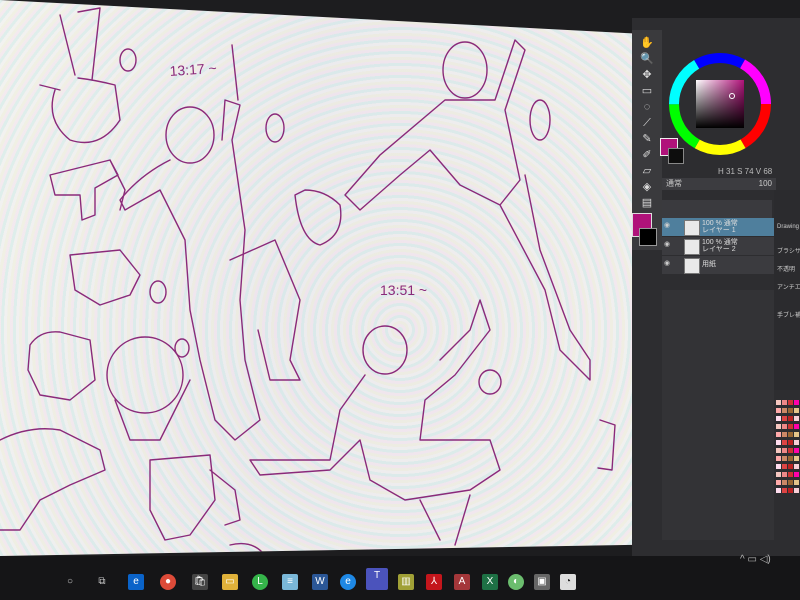  I want to click on layer-row: ◉ 100 % 通常 レイヤー 1, so click(718, 227).